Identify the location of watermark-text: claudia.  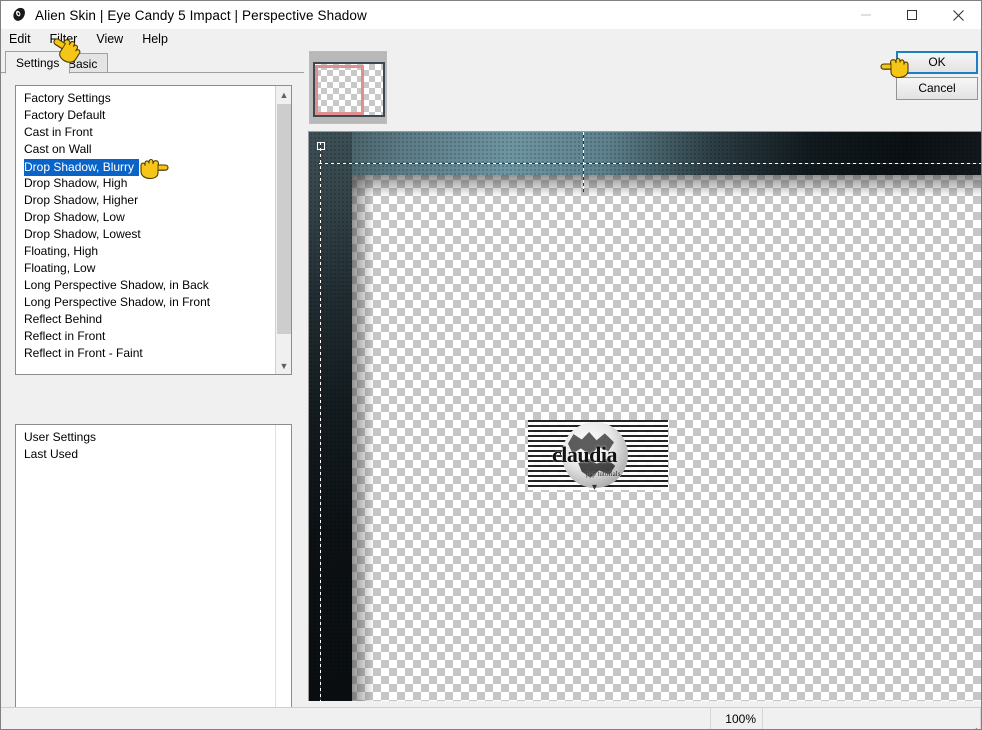
(584, 454).